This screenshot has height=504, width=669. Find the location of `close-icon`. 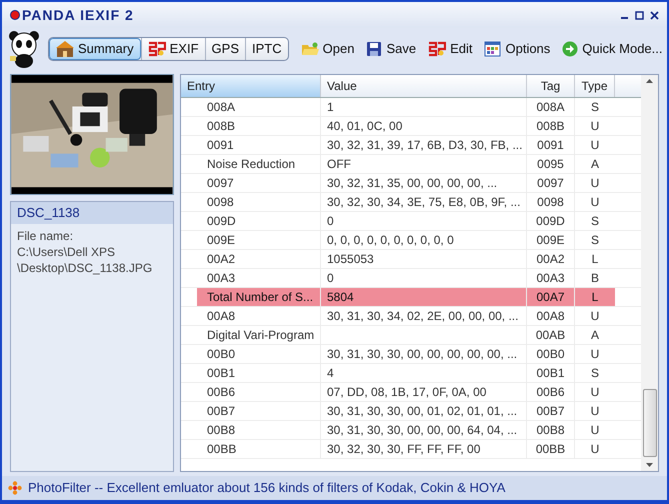

close-icon is located at coordinates (654, 15).